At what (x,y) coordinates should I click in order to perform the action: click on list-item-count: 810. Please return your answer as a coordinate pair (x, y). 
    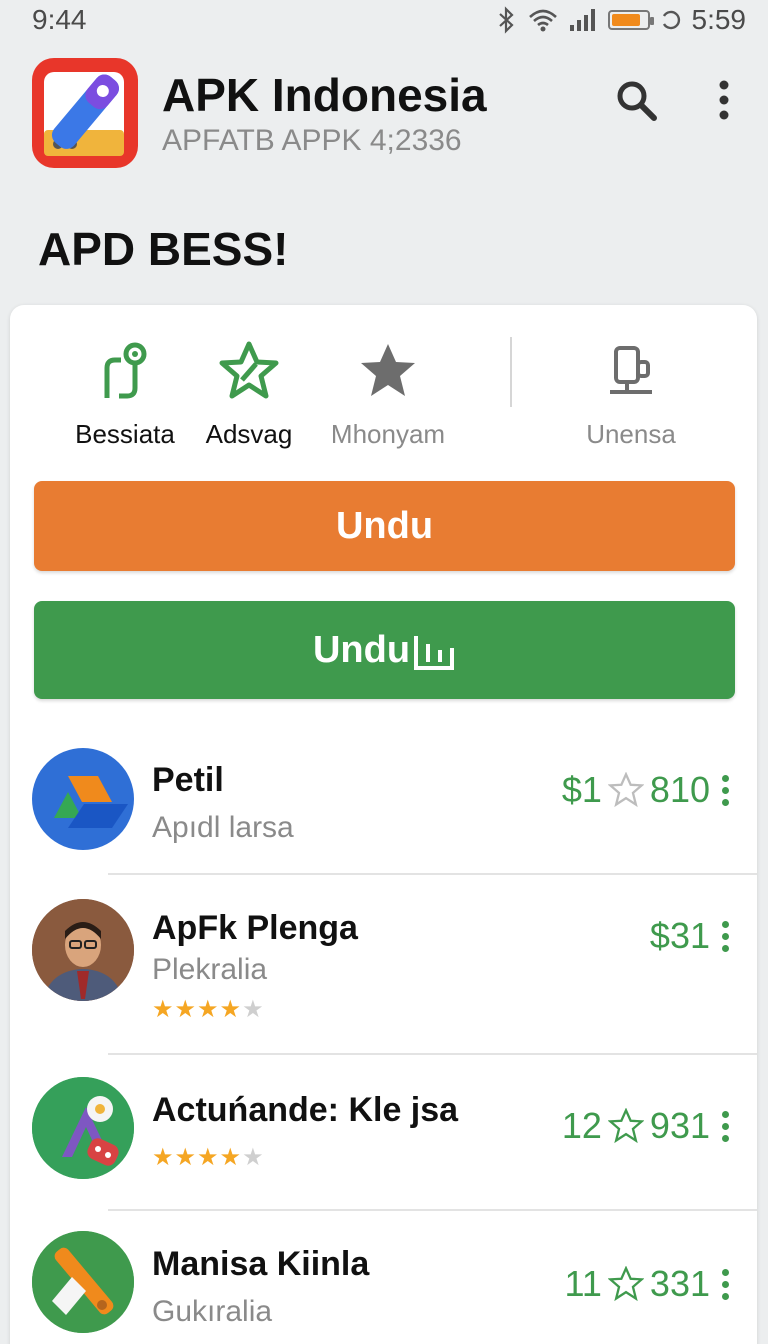
    Looking at the image, I should click on (679, 789).